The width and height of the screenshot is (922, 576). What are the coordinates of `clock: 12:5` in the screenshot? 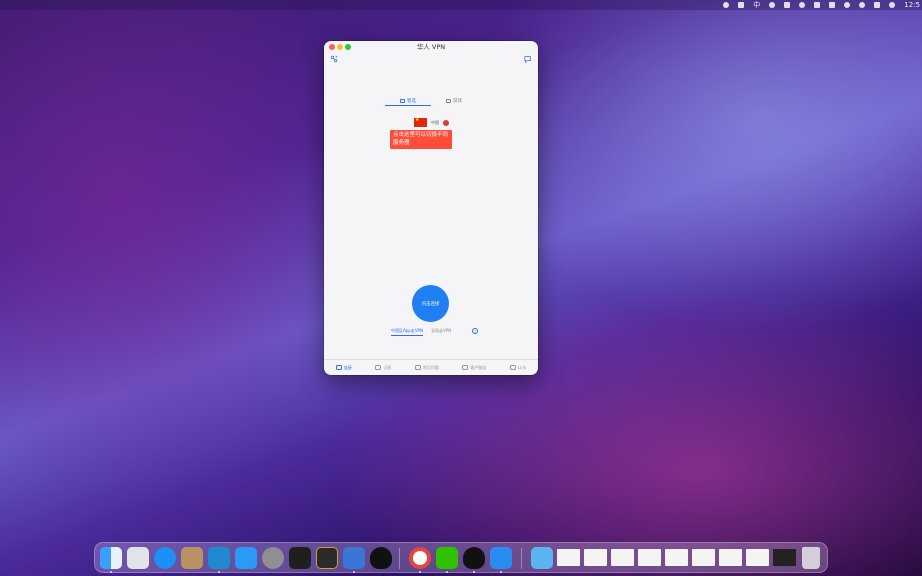 It's located at (912, 5).